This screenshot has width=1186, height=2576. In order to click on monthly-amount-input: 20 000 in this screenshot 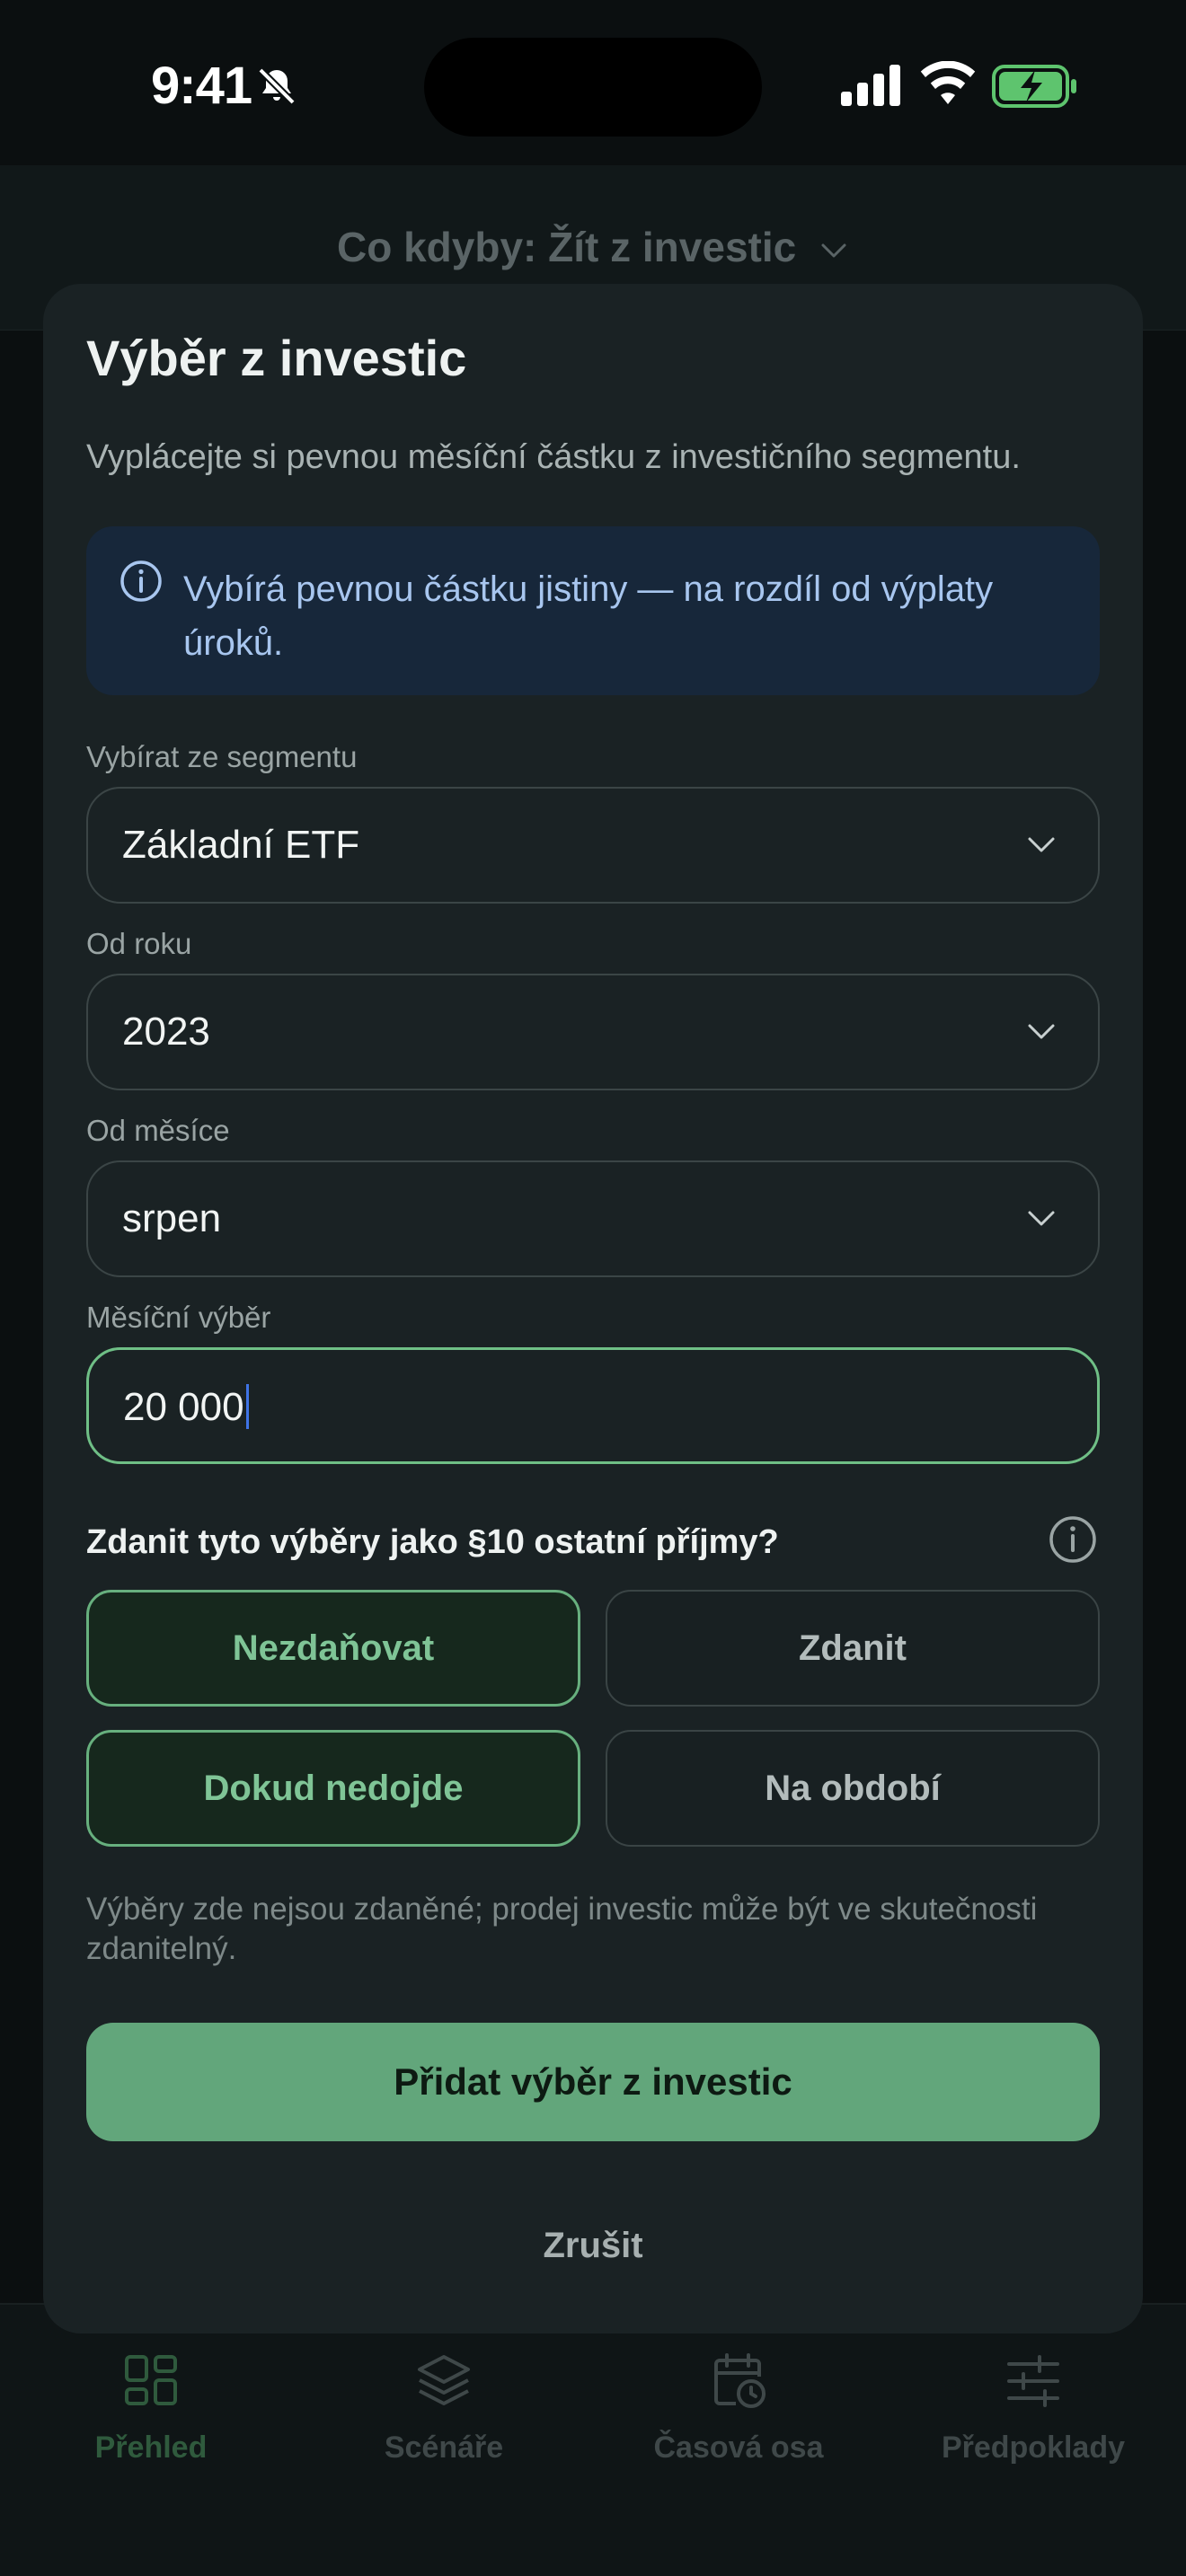, I will do `click(593, 1405)`.